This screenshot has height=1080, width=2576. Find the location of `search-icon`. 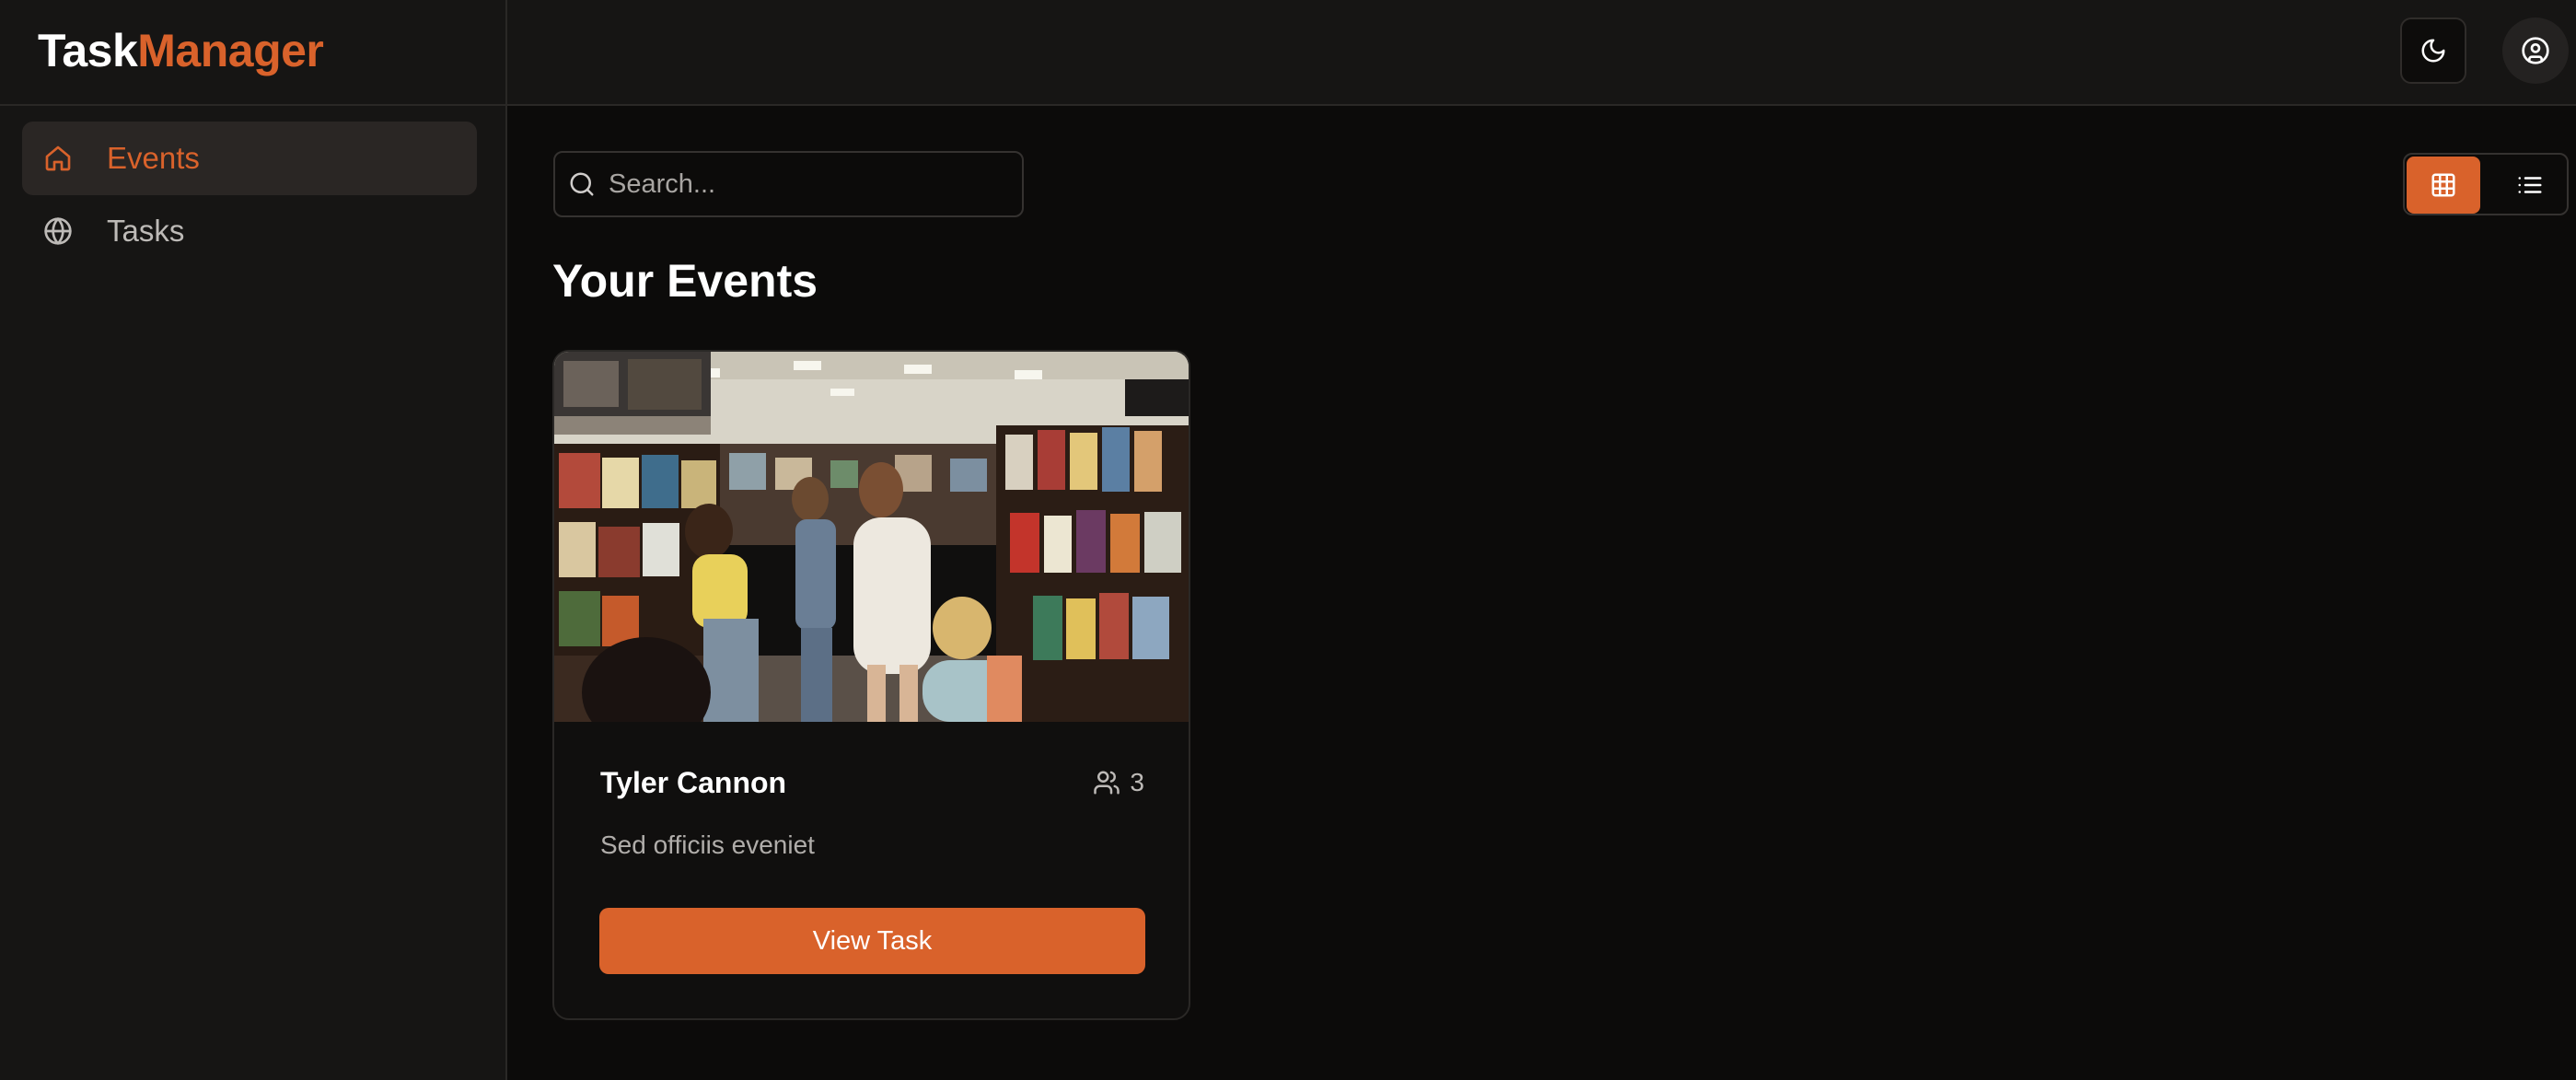

search-icon is located at coordinates (582, 184).